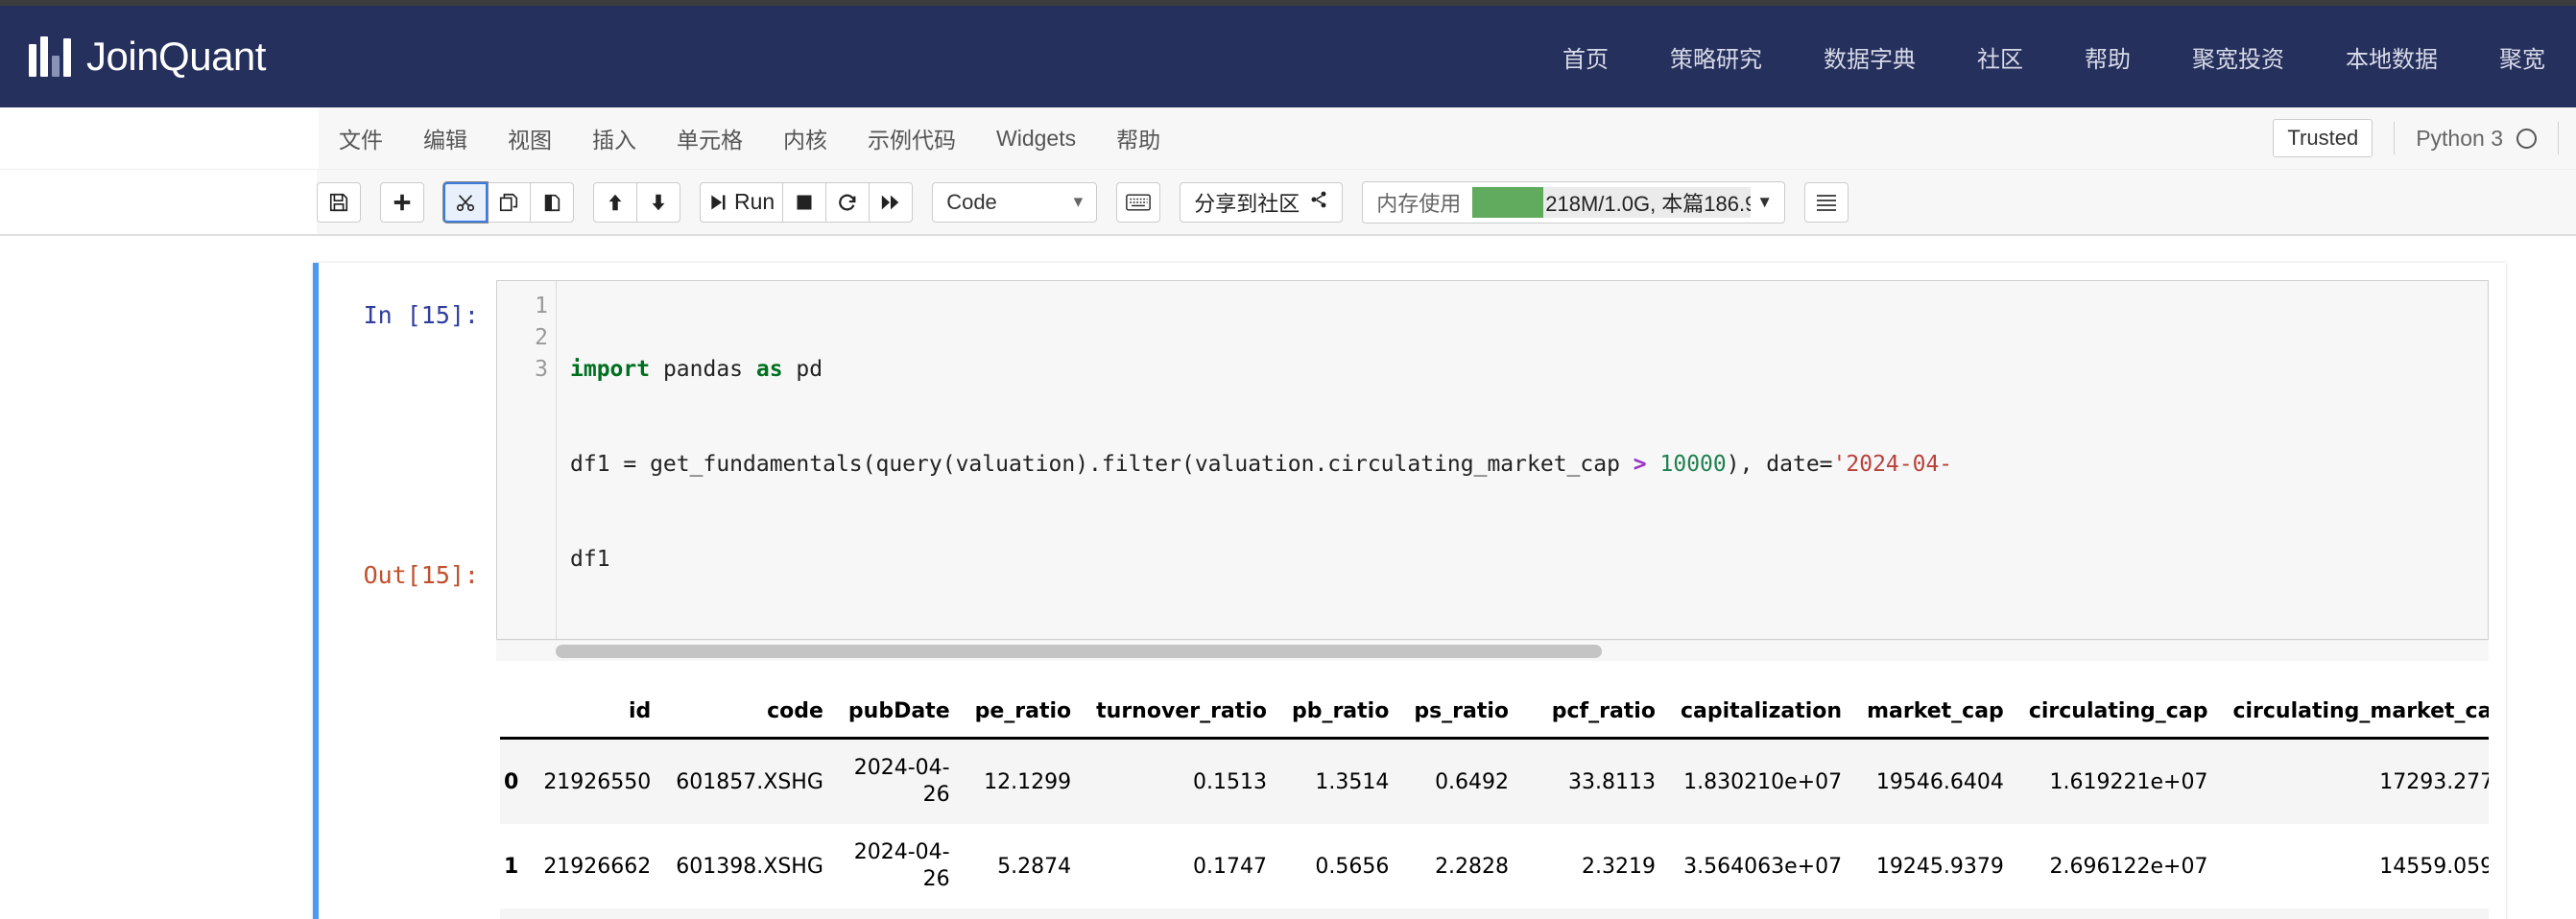  Describe the element at coordinates (2395, 138) in the screenshot. I see `menubar-divider` at that location.